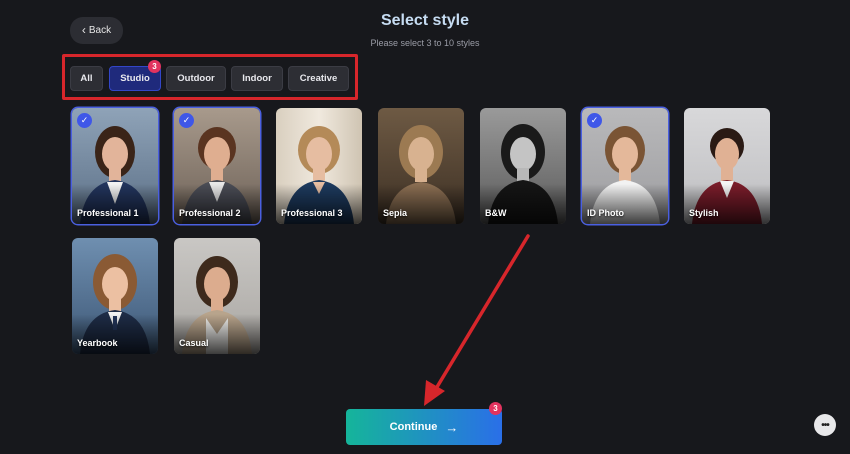 This screenshot has width=850, height=454. I want to click on style-label: ID Photo, so click(605, 213).